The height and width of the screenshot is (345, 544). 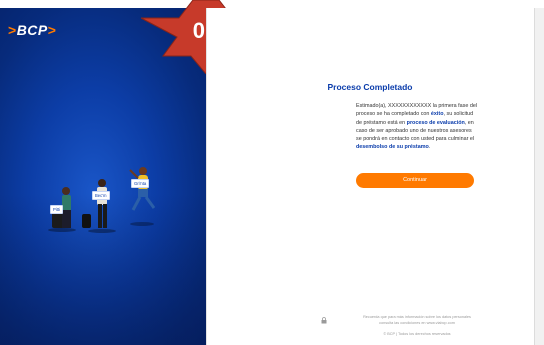 I want to click on illustration-tag: Pitti, so click(x=56, y=209).